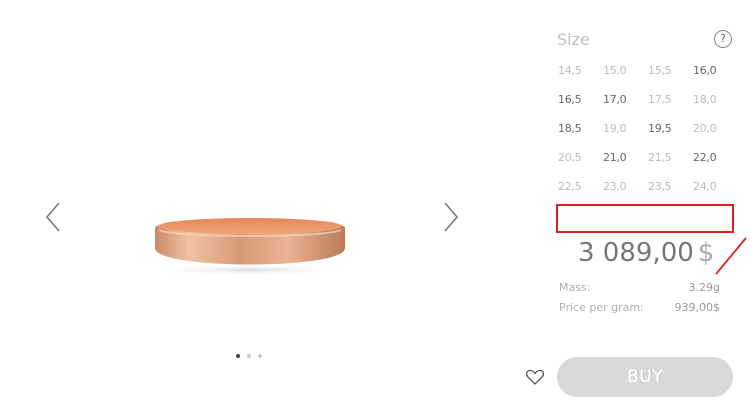 The image size is (751, 402). I want to click on favorite-button, so click(535, 377).